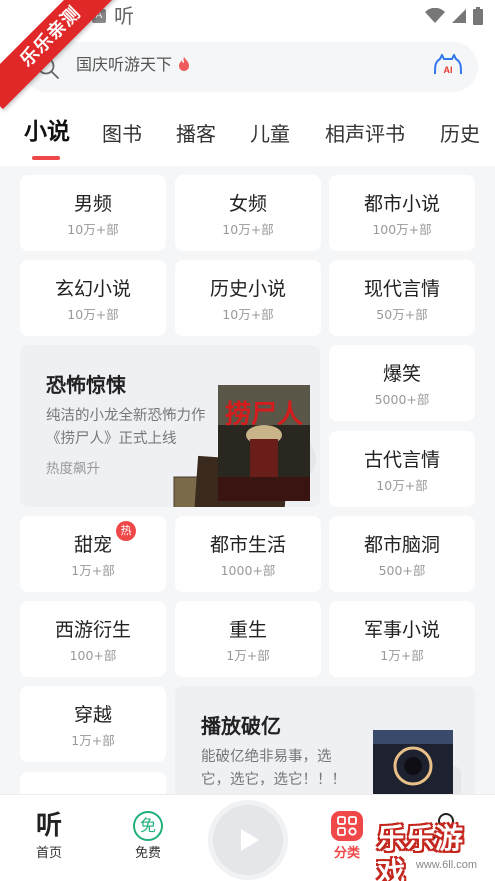  What do you see at coordinates (241, 726) in the screenshot?
I see `feature-title: 播放破亿` at bounding box center [241, 726].